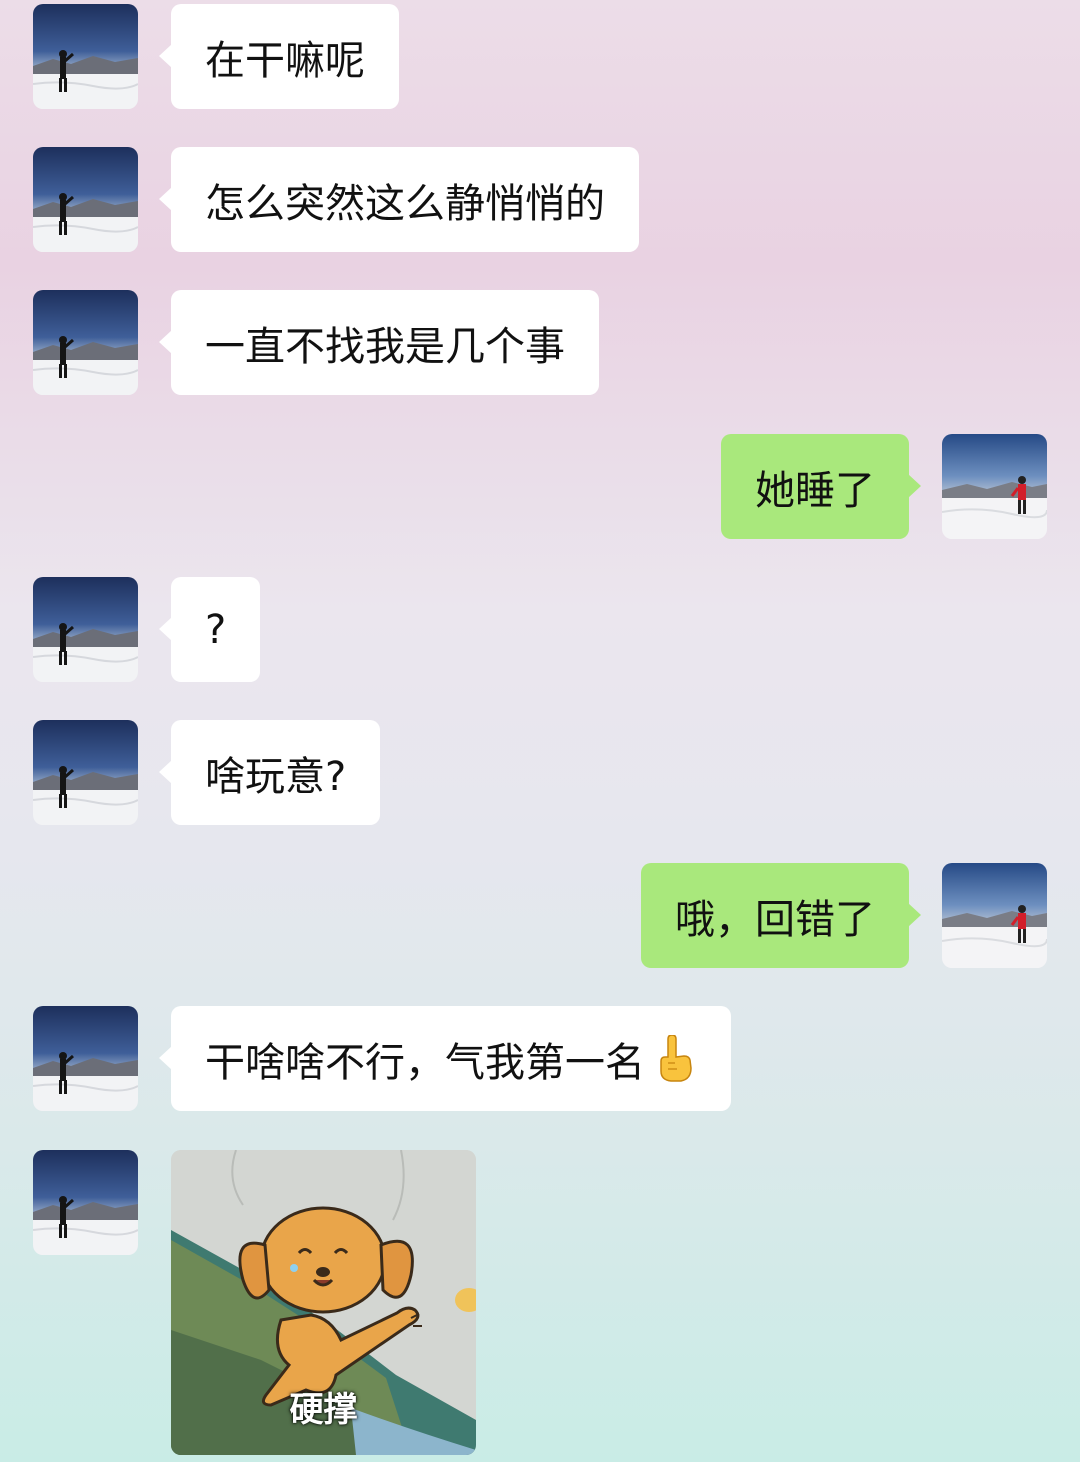 The image size is (1080, 1462). What do you see at coordinates (269, 772) in the screenshot?
I see `message-bubble-incoming: 啥玩意?` at bounding box center [269, 772].